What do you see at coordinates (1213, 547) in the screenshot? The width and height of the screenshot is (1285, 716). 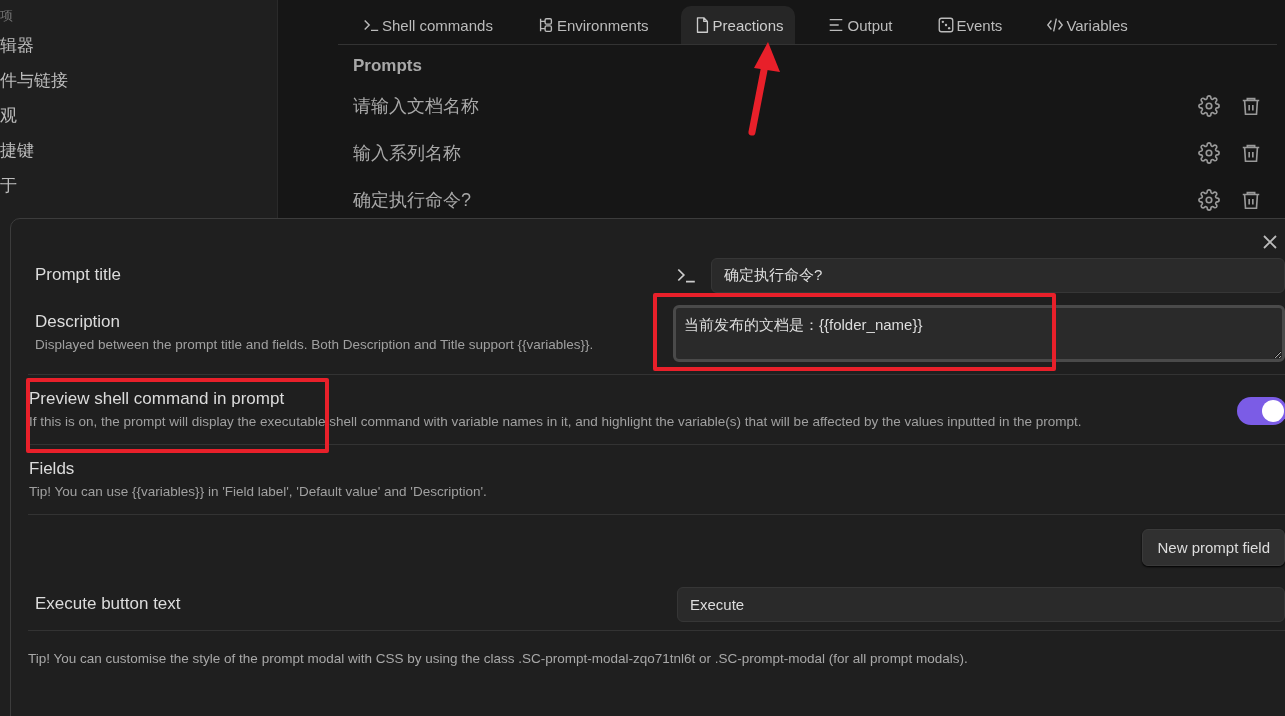 I see `new-field-button: New prompt field` at bounding box center [1213, 547].